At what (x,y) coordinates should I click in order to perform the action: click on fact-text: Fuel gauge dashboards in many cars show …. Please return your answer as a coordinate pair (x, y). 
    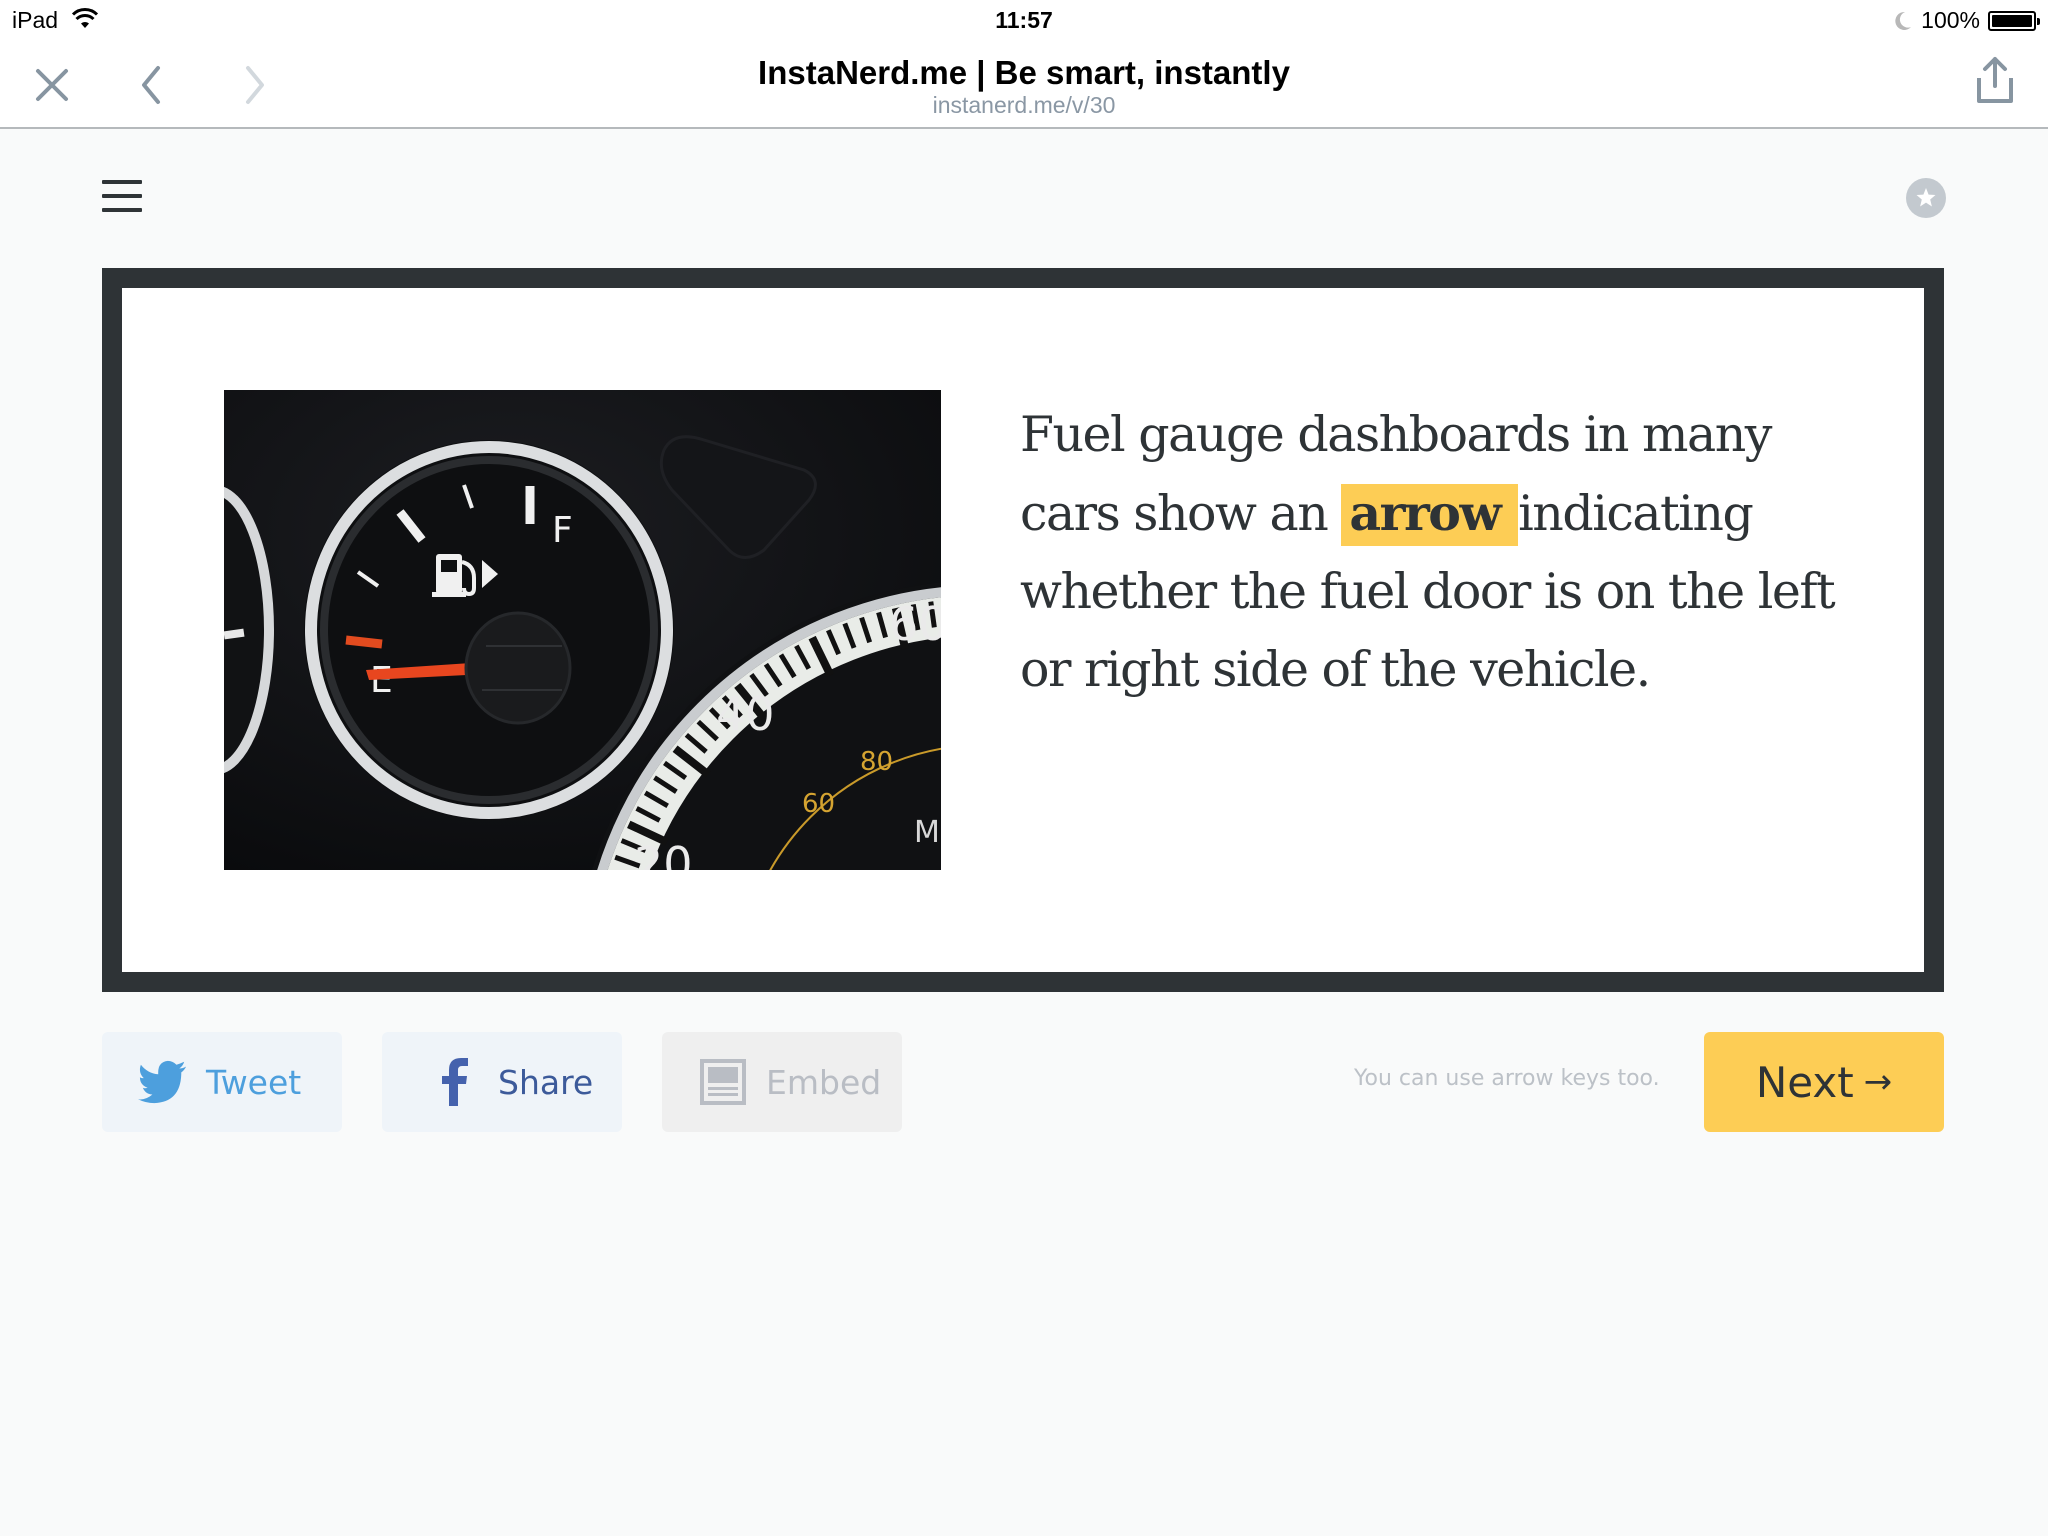
    Looking at the image, I should click on (1435, 552).